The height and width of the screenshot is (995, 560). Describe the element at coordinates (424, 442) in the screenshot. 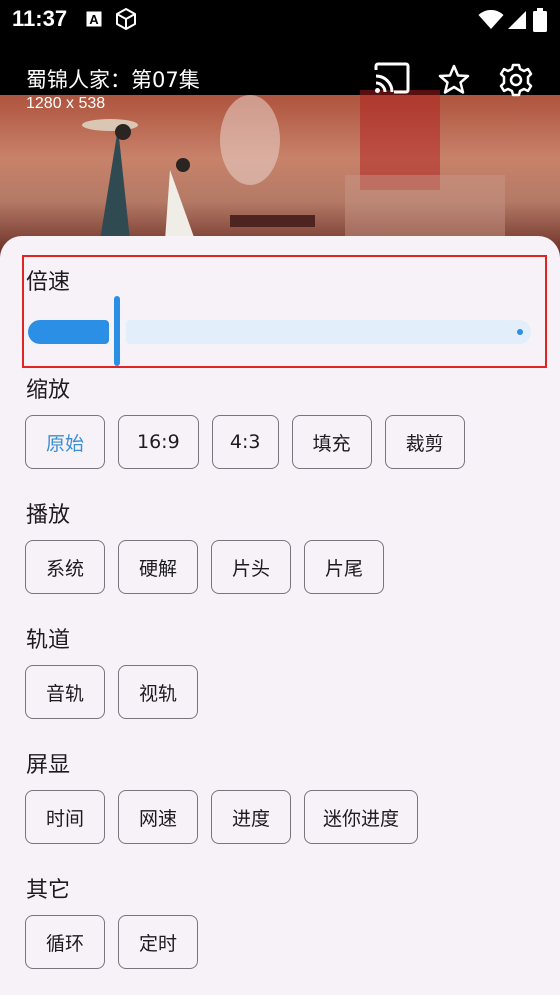

I see `zoom-crop-button: 裁剪` at that location.